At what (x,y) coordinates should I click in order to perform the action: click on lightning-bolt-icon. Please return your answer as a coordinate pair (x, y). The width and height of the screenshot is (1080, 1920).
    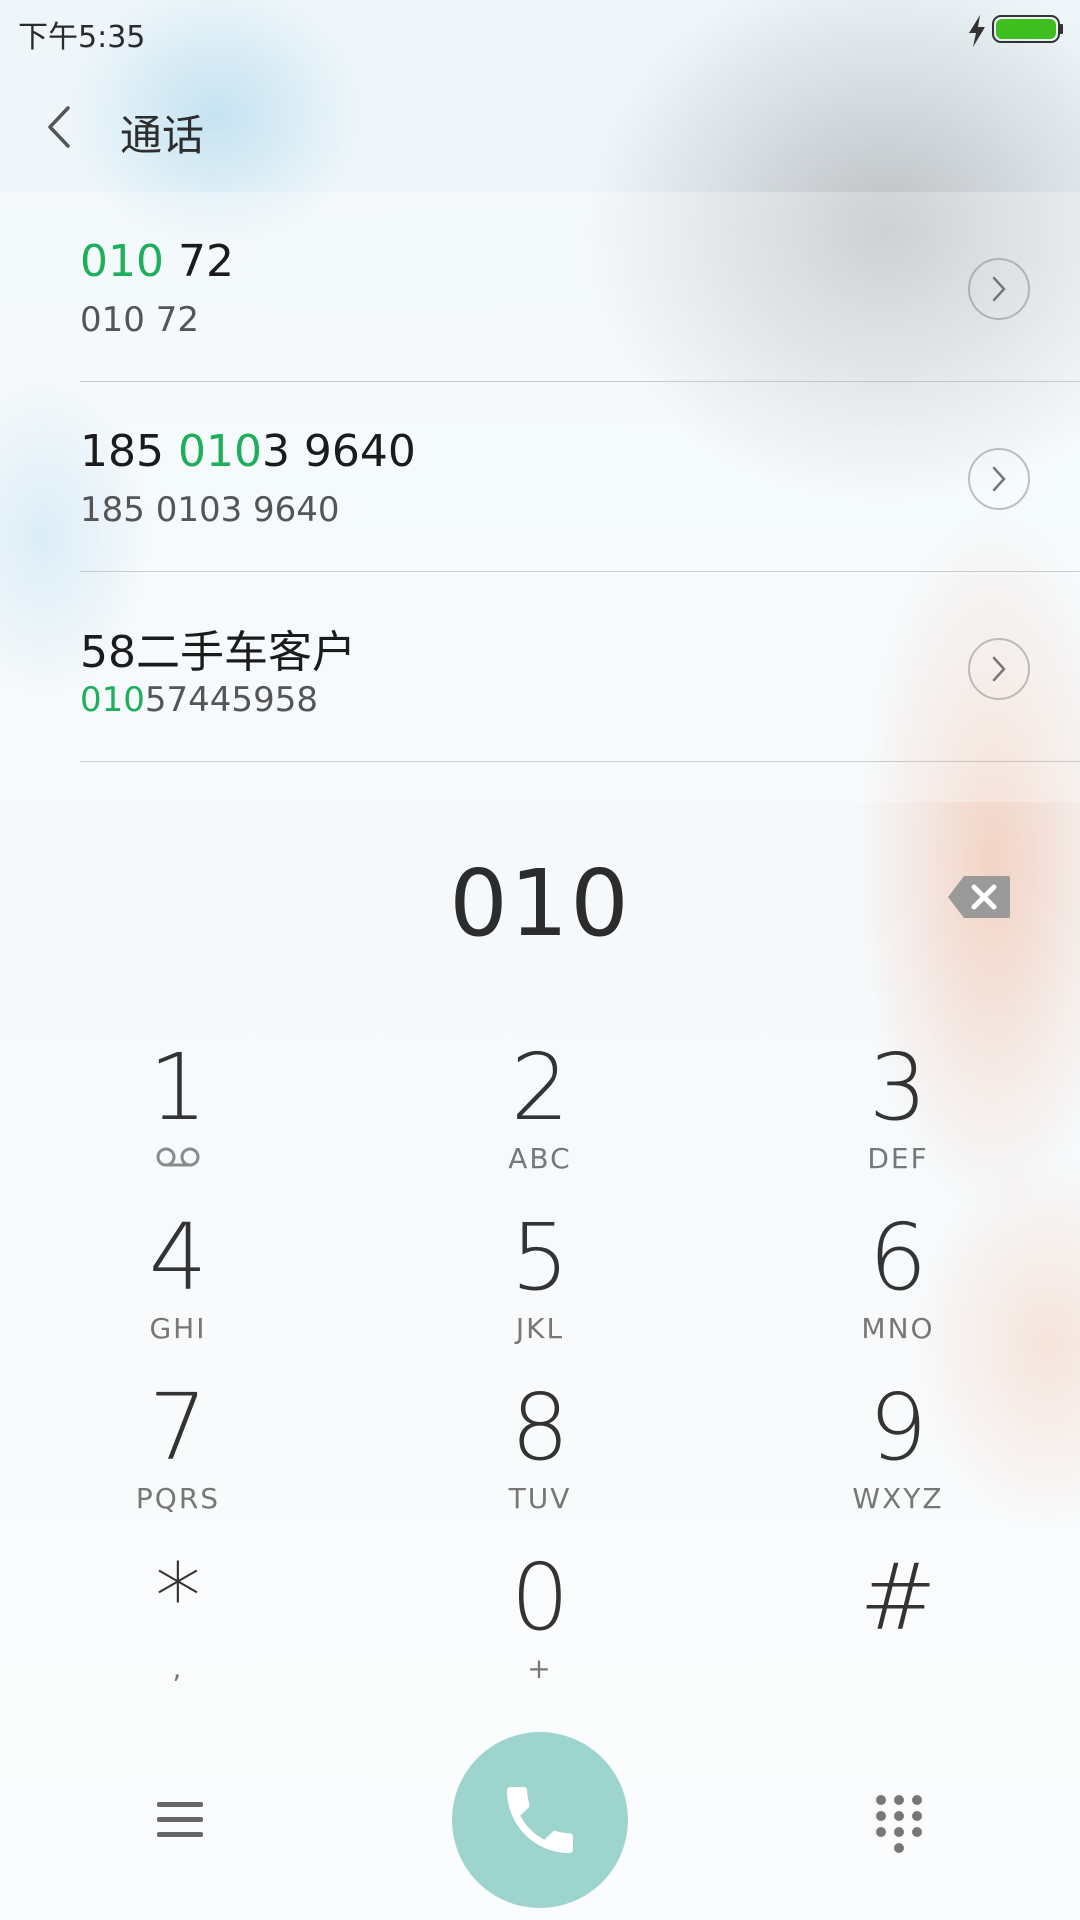
    Looking at the image, I should click on (977, 31).